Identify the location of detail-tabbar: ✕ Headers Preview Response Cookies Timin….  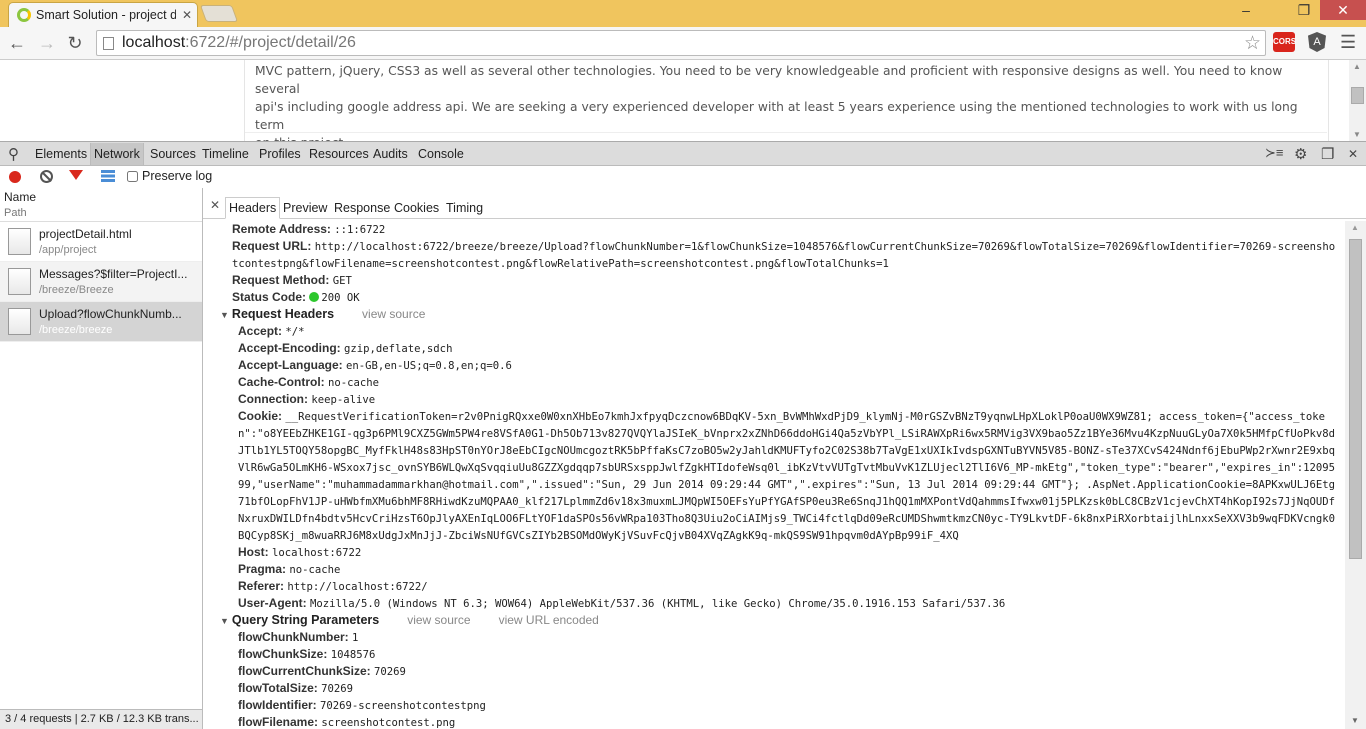
(784, 207).